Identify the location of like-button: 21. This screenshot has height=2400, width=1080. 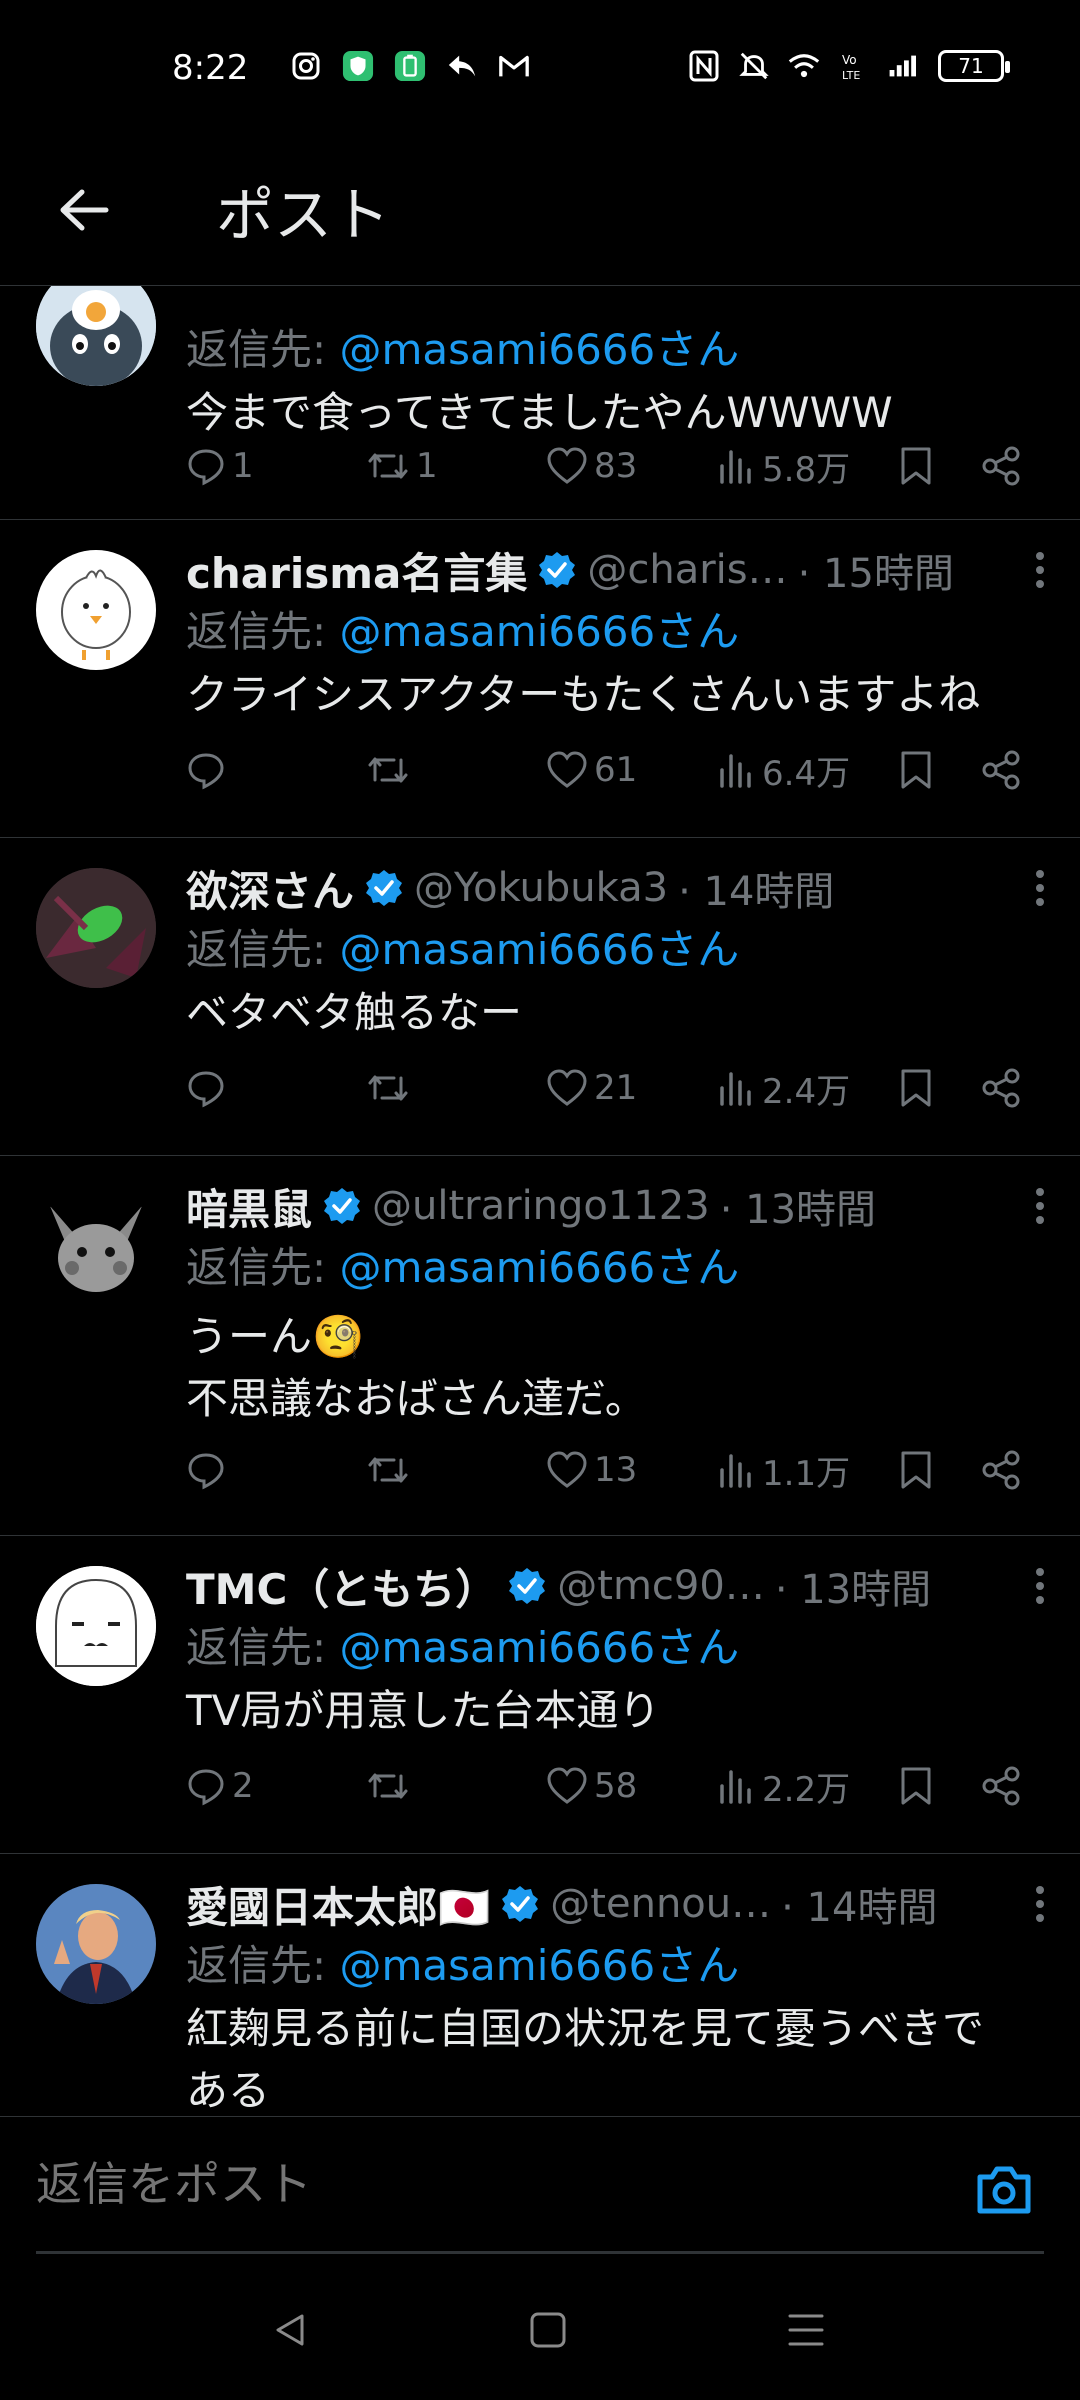
(591, 1088).